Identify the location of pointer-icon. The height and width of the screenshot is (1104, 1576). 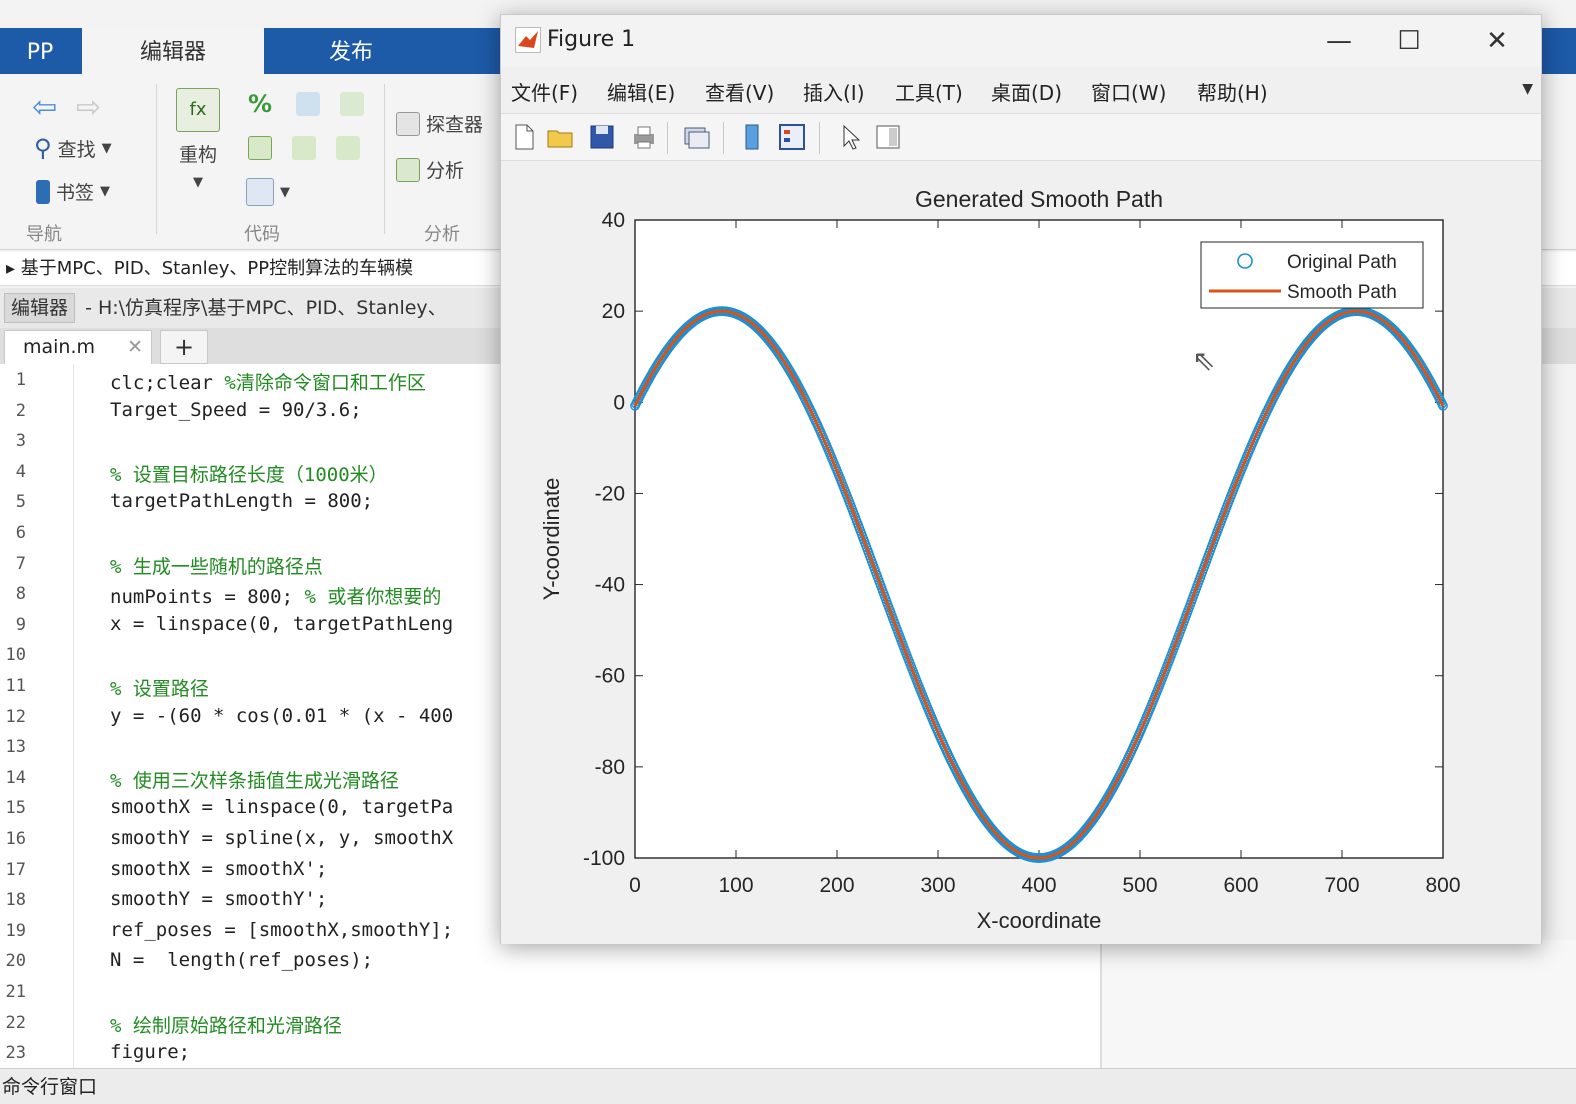
(850, 137).